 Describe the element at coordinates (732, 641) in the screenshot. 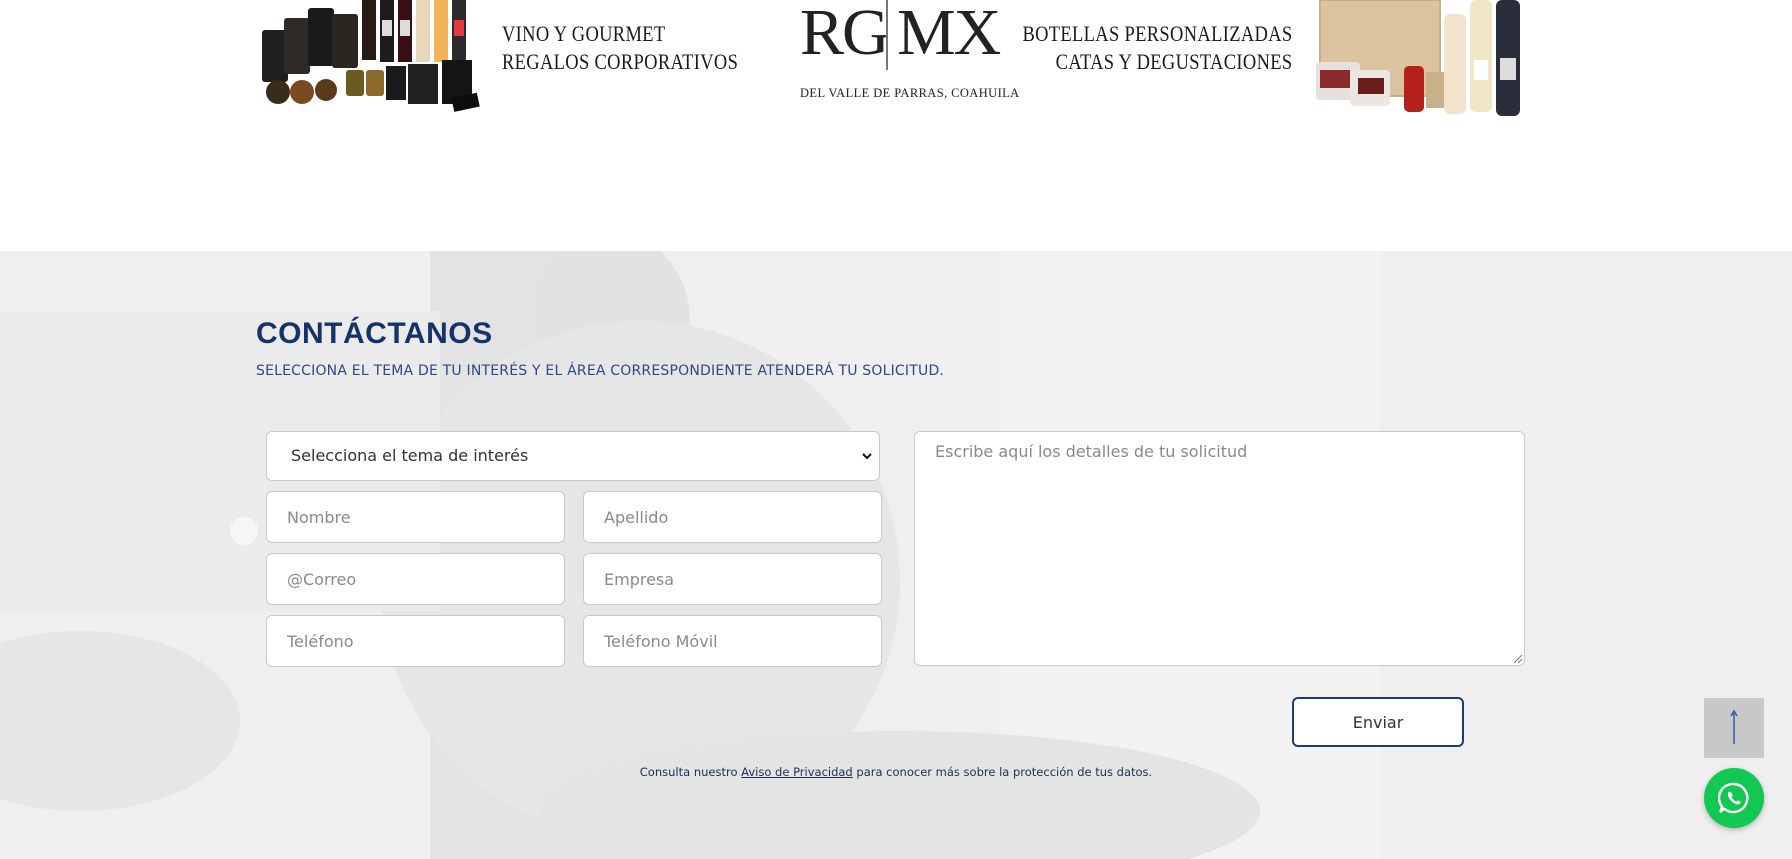

I see `mobile-phone-input` at that location.